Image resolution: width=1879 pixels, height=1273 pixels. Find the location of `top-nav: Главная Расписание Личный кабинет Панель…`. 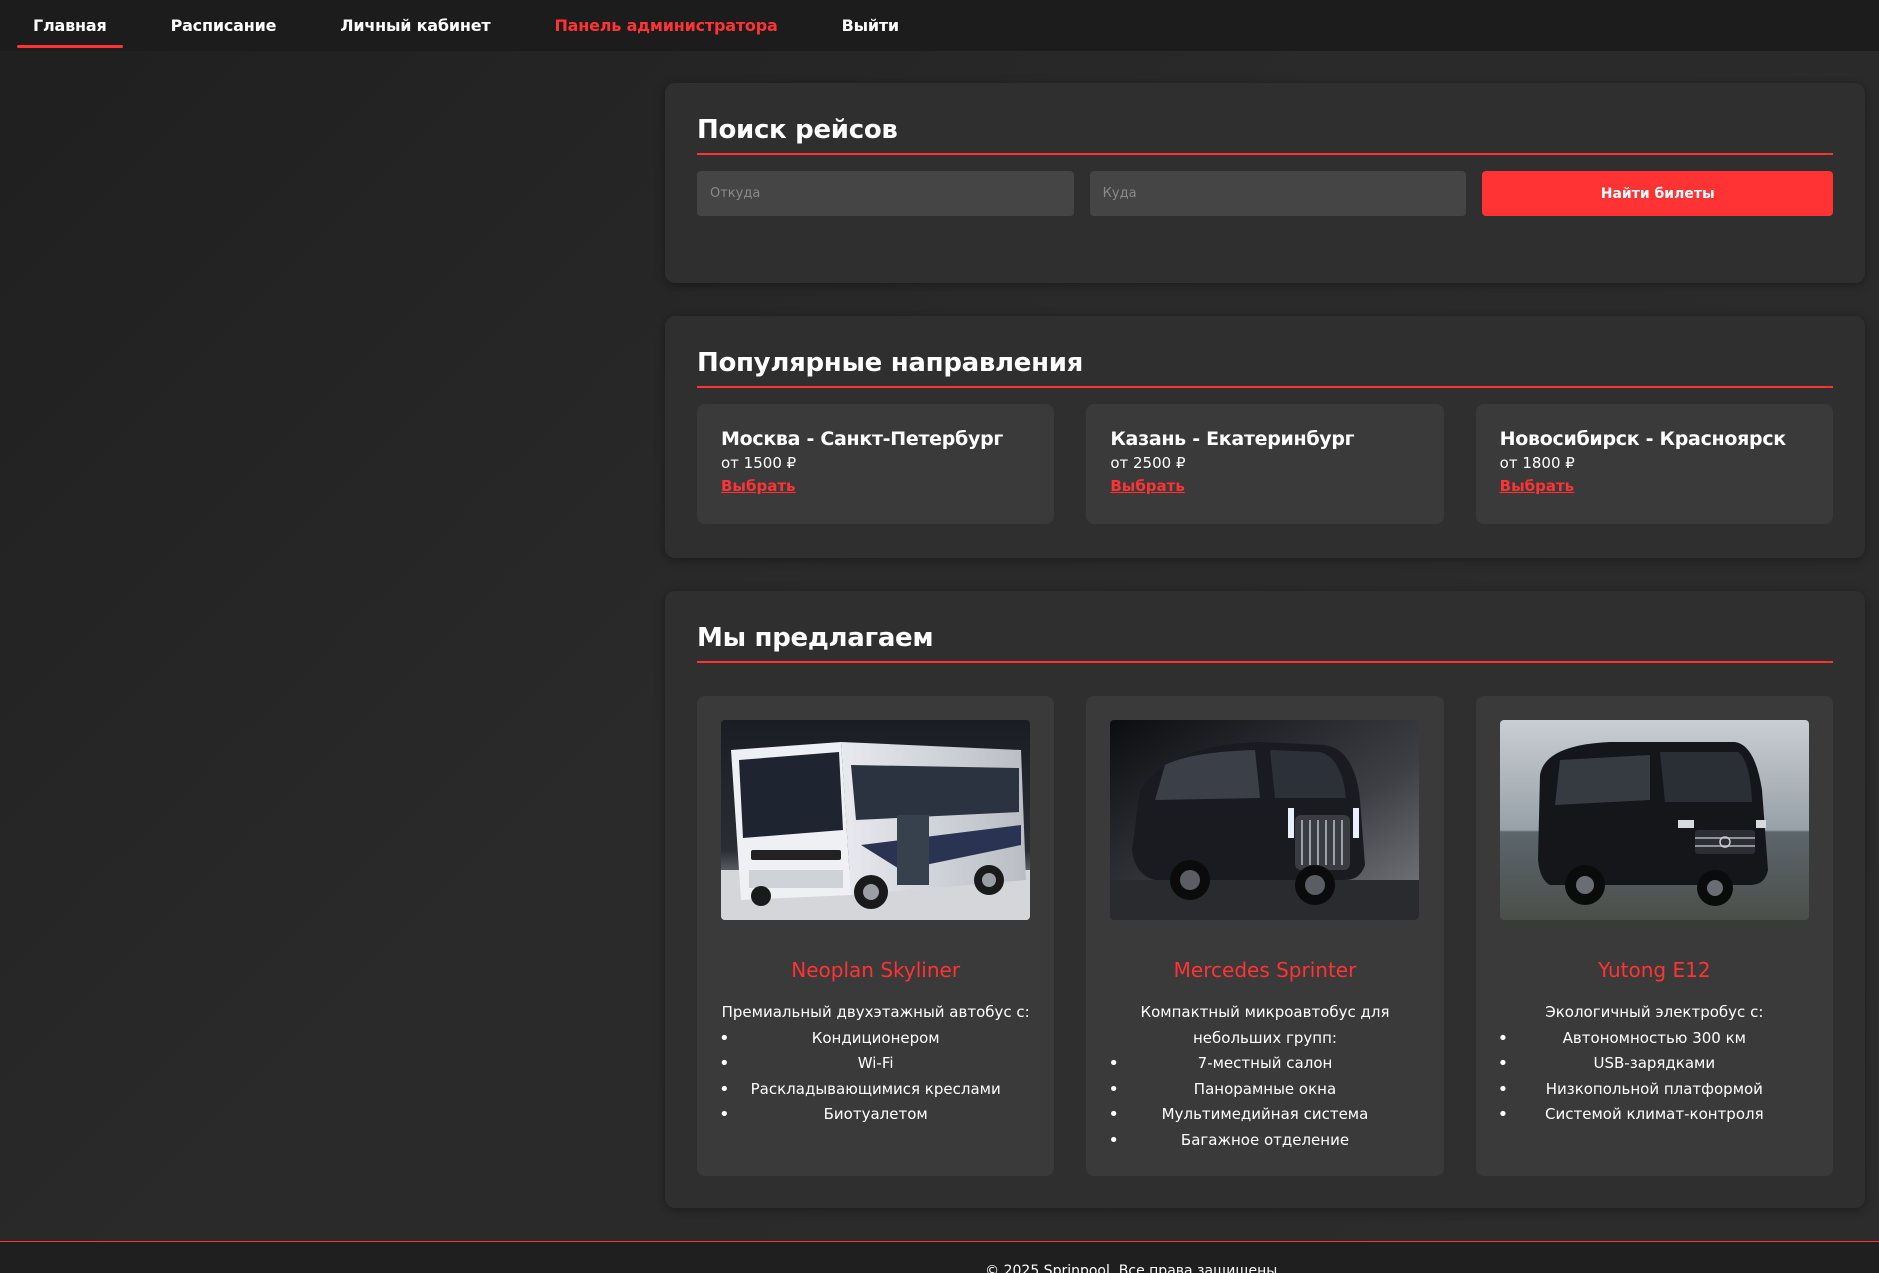

top-nav: Главная Расписание Личный кабинет Панель… is located at coordinates (939, 25).